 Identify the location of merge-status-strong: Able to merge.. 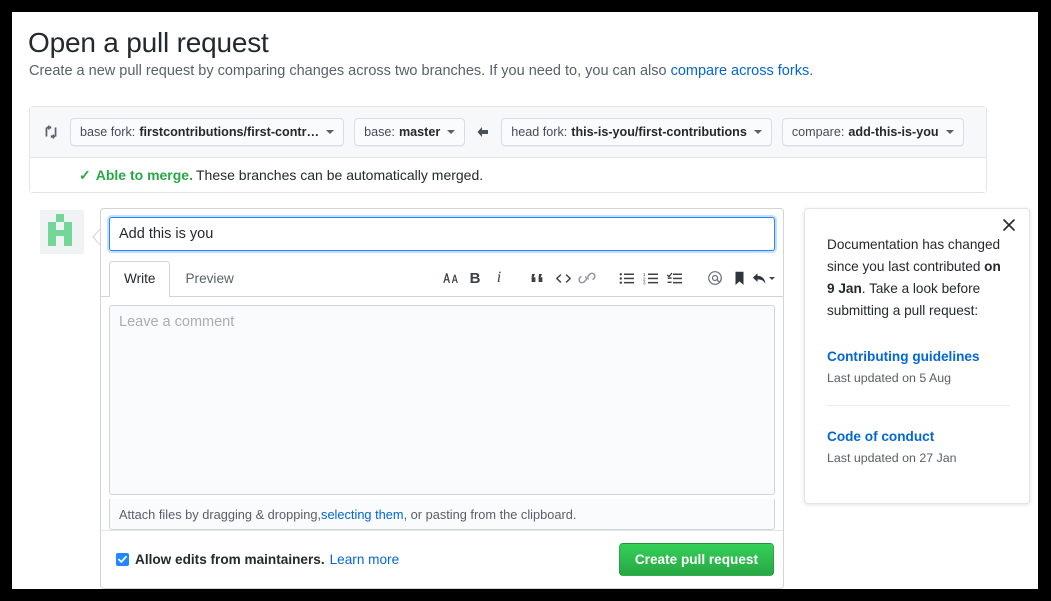
(144, 175).